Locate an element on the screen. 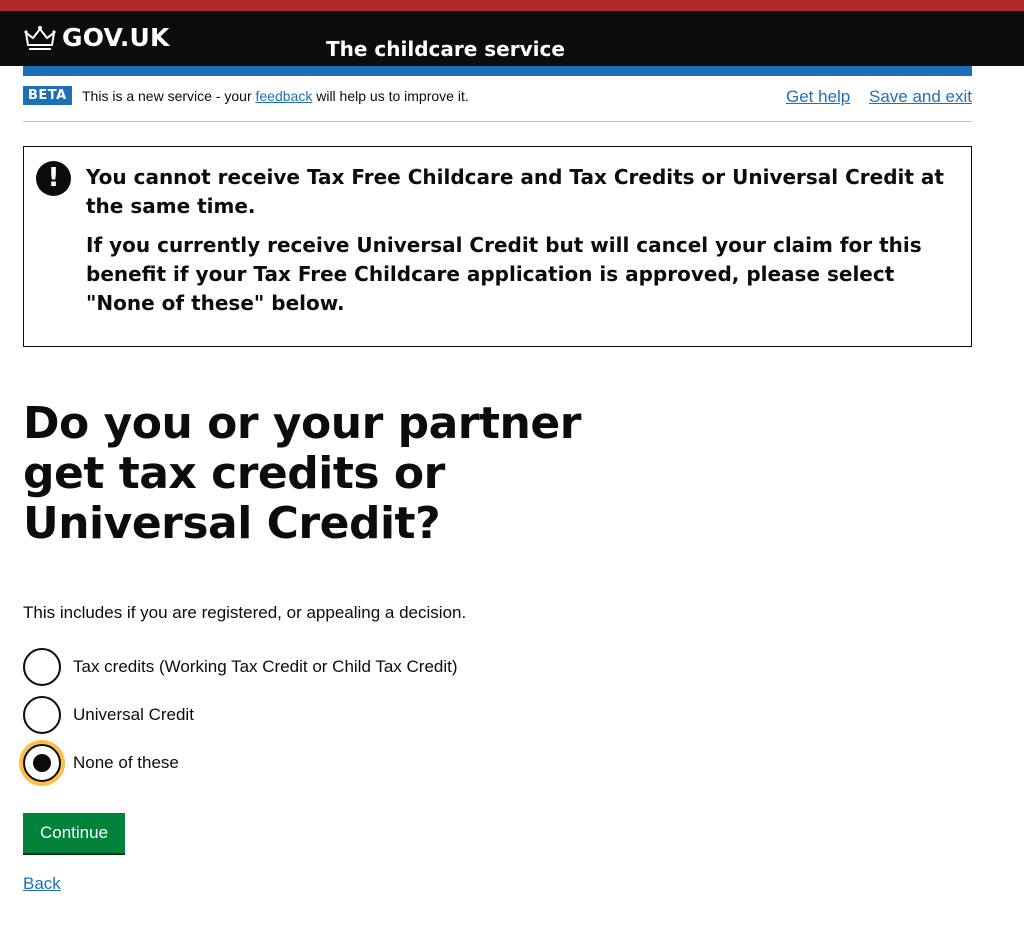 The width and height of the screenshot is (1024, 929). back-link: Back is located at coordinates (42, 884).